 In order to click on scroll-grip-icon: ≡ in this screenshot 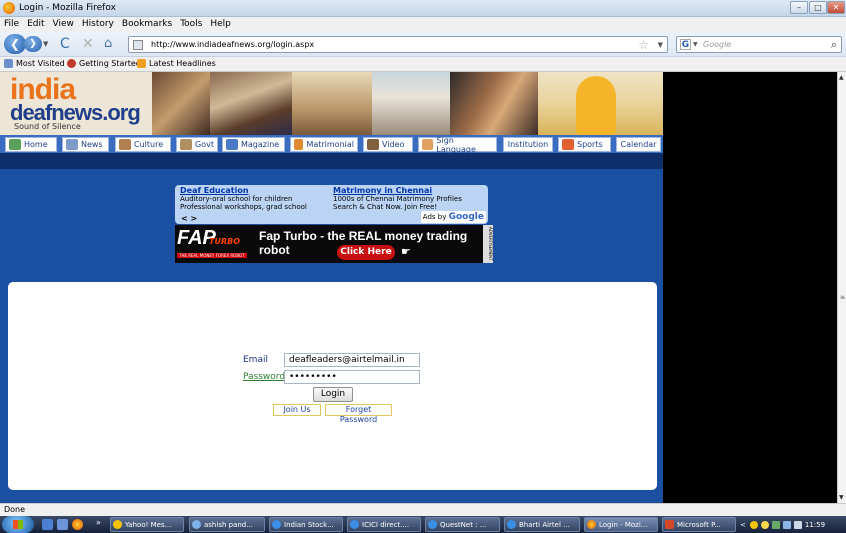, I will do `click(842, 297)`.